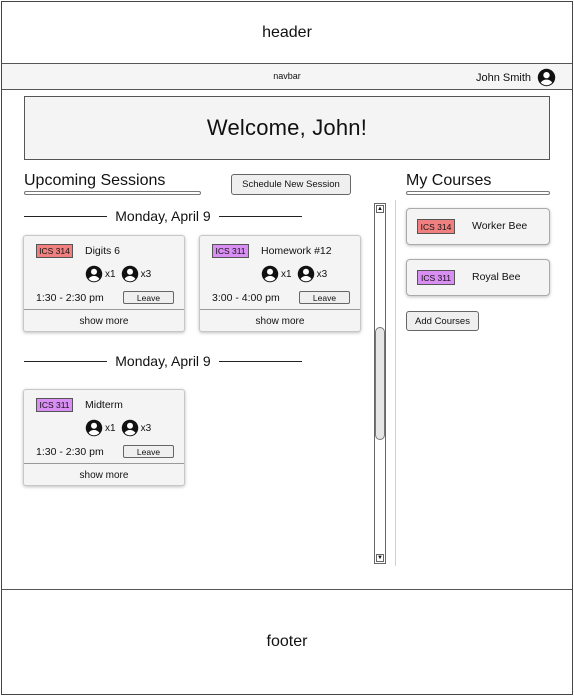 The image size is (574, 696). I want to click on upcoming-sessions-title: Upcoming Sessions, so click(95, 180).